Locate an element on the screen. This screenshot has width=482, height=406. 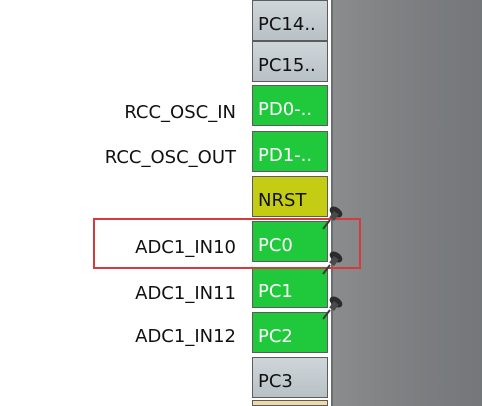
pin-pd0: PD0-.. is located at coordinates (290, 105).